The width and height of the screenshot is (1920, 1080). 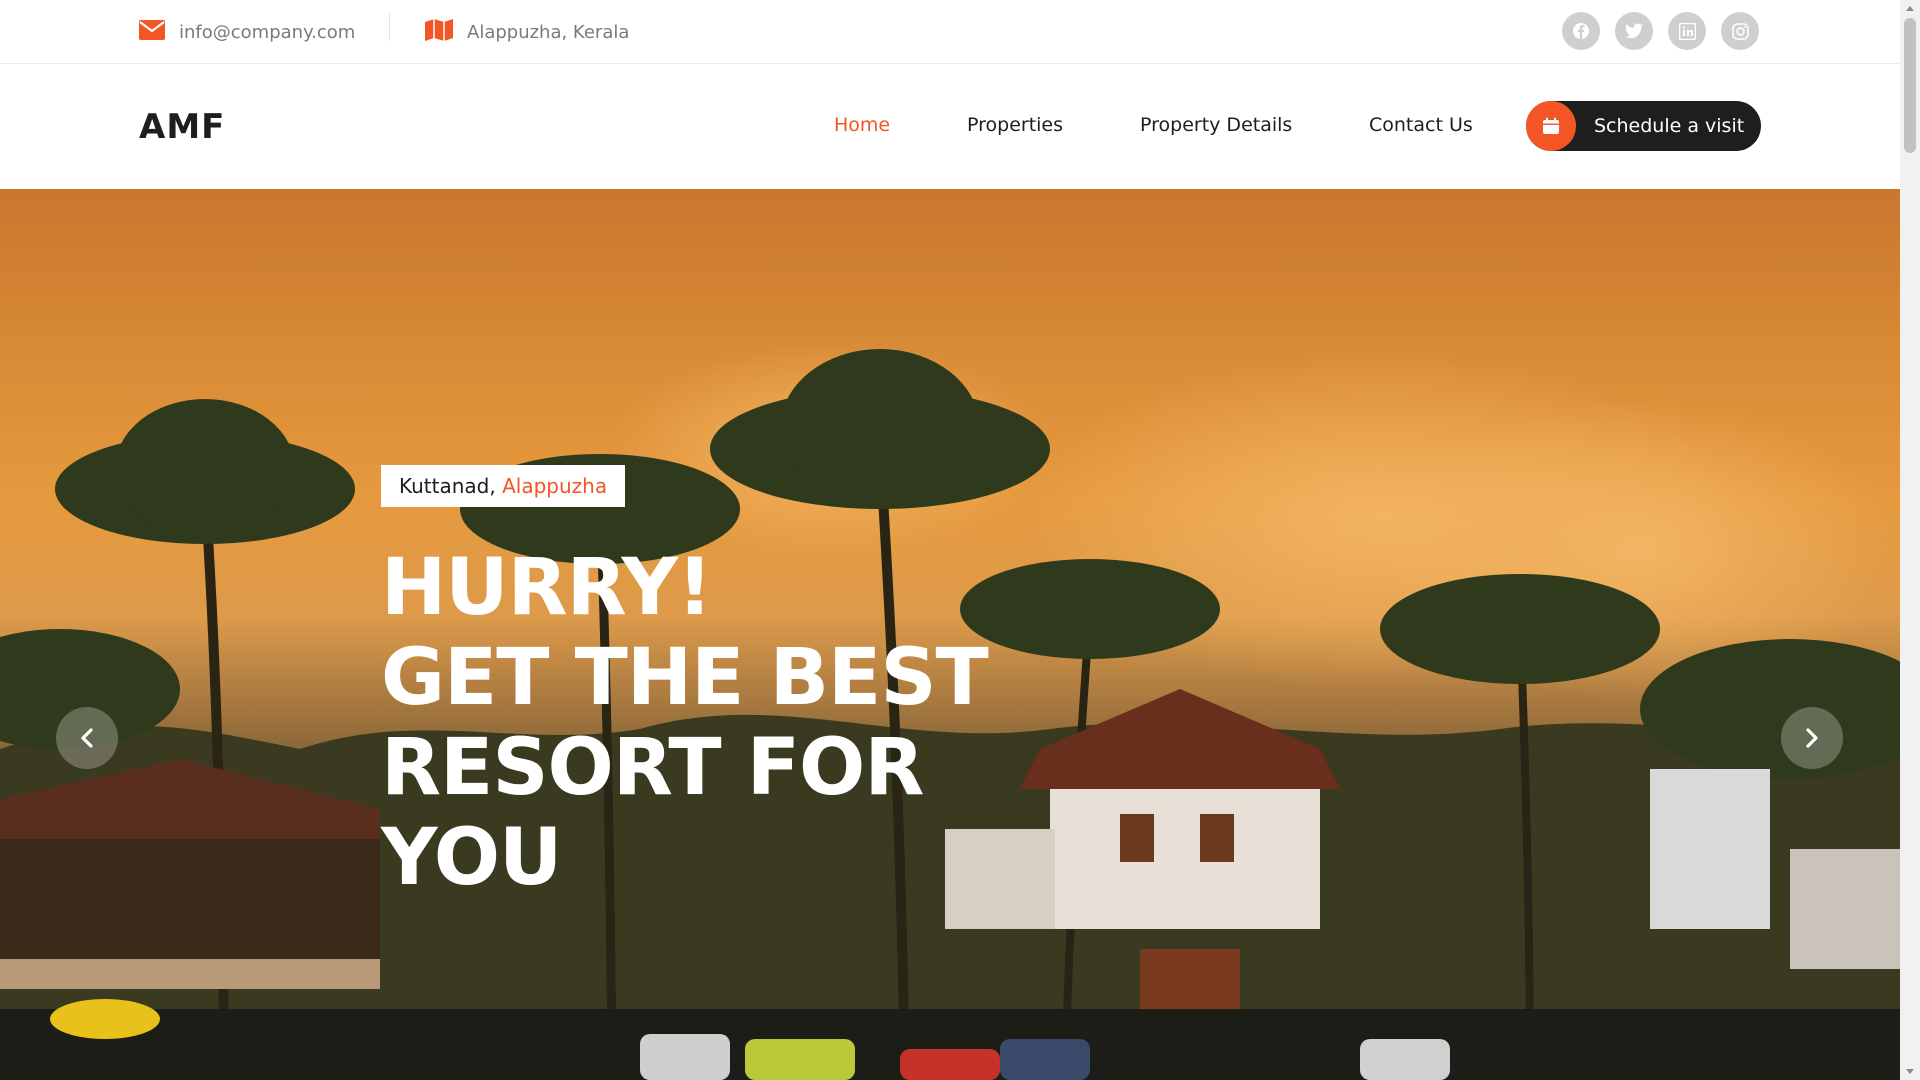 I want to click on scroll-up-arrow, so click(x=1910, y=8).